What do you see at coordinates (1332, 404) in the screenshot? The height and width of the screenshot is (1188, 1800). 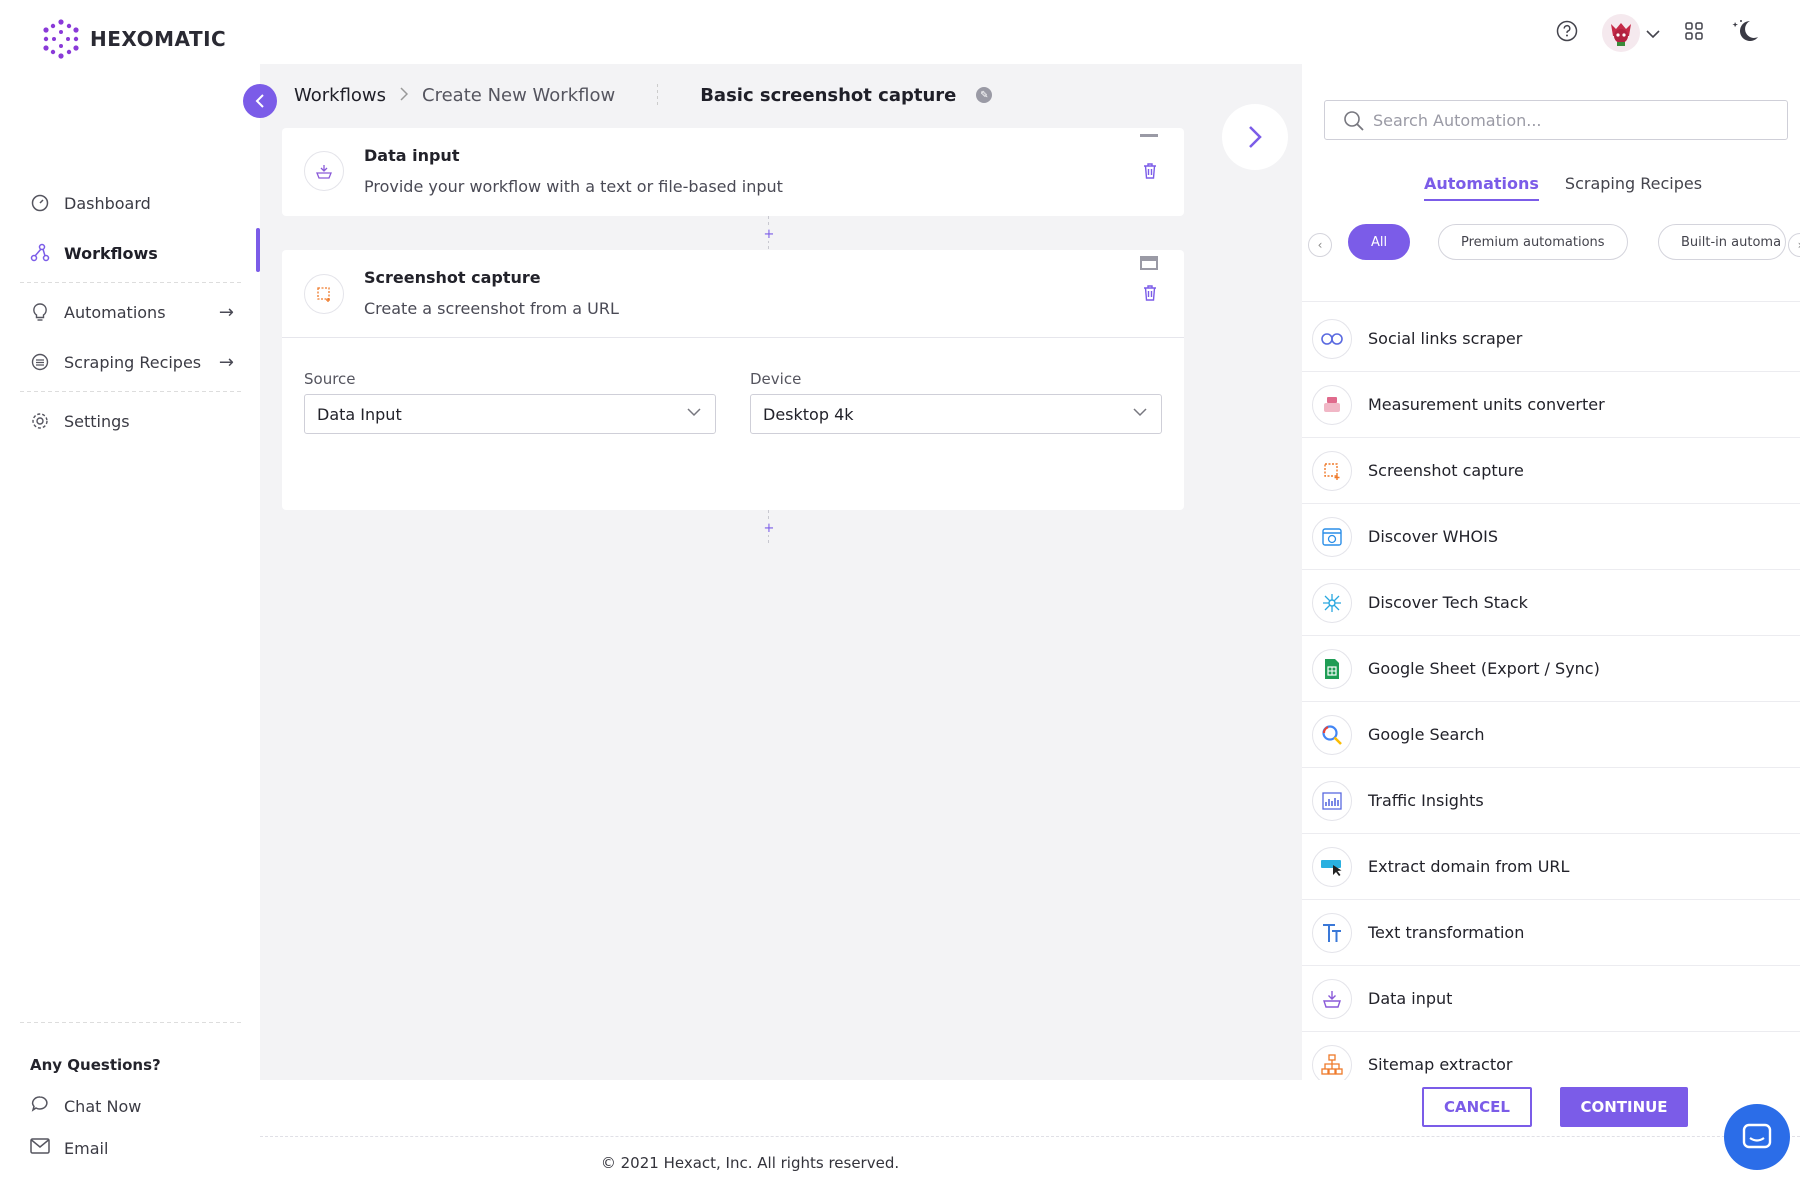 I see `scale-icon` at bounding box center [1332, 404].